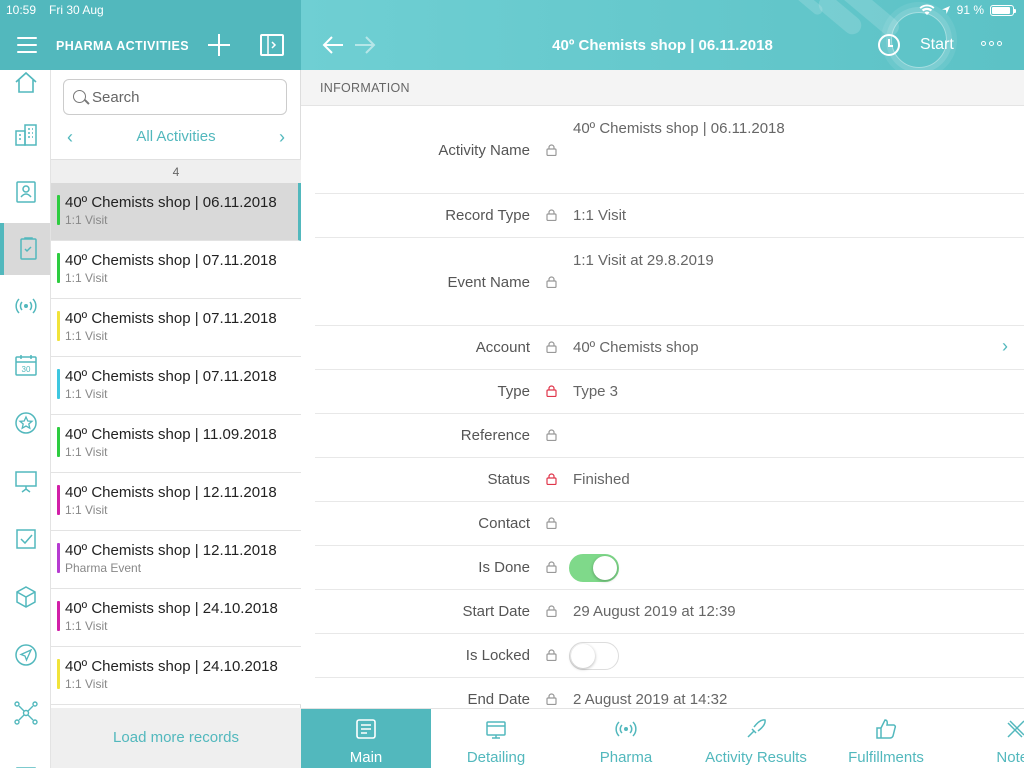  What do you see at coordinates (176, 502) in the screenshot?
I see `list-item: 40º Chemists shop | 12.11.2018 1:1 Visit` at bounding box center [176, 502].